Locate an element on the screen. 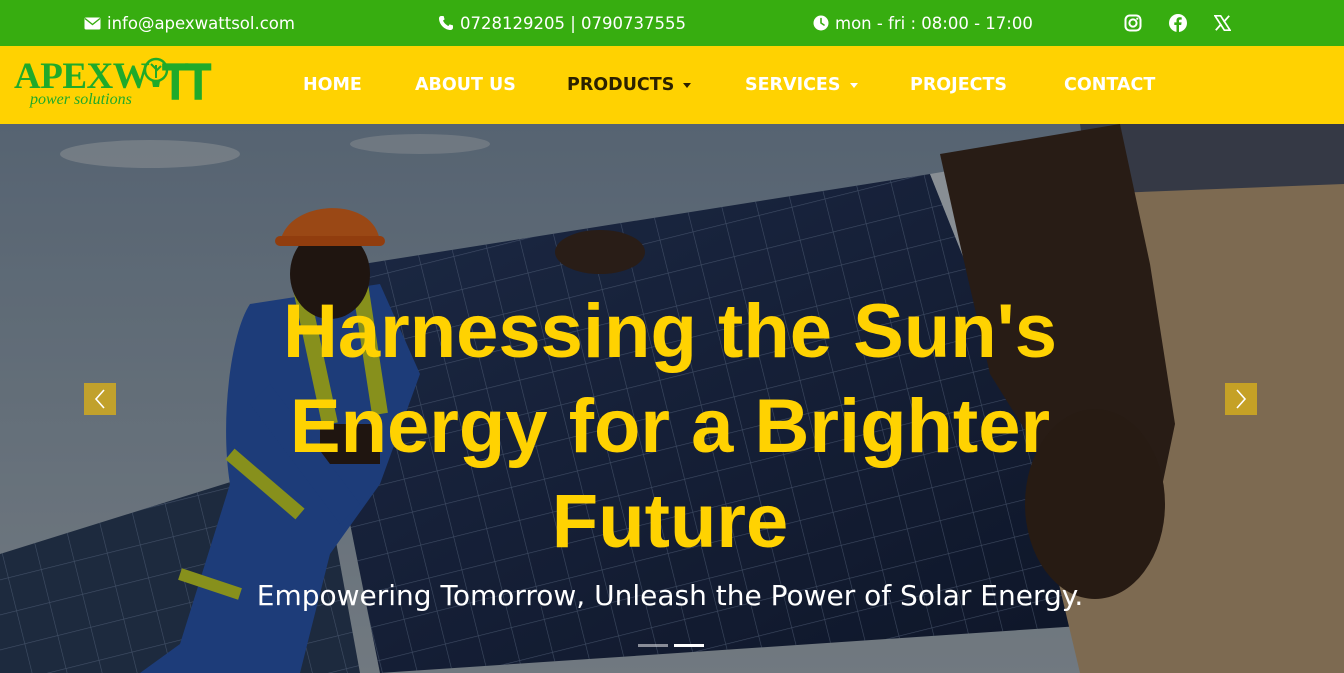 The image size is (1344, 673). nav-products-label: PRODUCTS is located at coordinates (621, 85).